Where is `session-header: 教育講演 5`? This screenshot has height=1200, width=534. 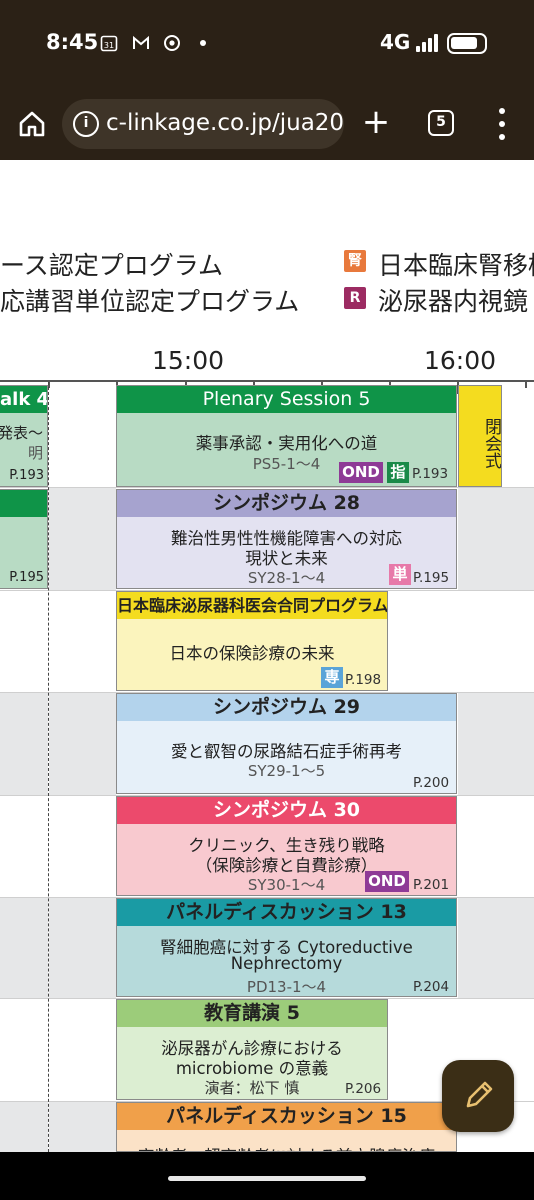 session-header: 教育講演 5 is located at coordinates (252, 1013).